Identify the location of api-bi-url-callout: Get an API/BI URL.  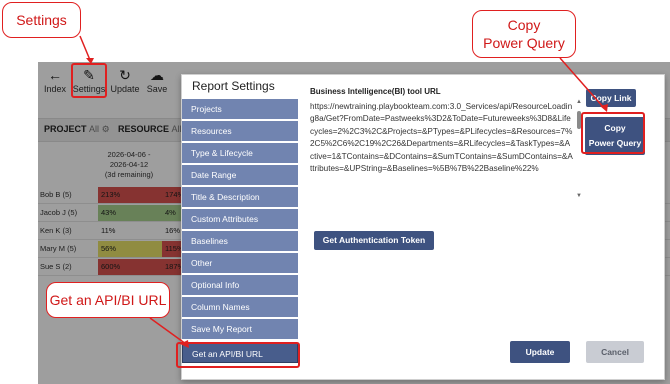
(108, 300).